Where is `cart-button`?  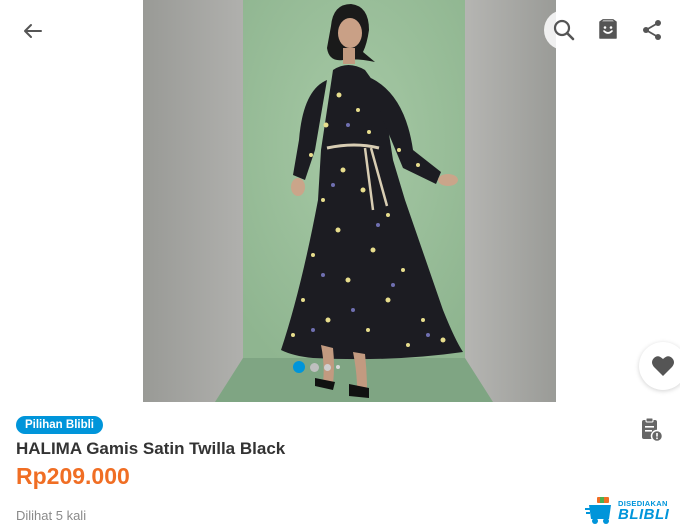
cart-button is located at coordinates (608, 30).